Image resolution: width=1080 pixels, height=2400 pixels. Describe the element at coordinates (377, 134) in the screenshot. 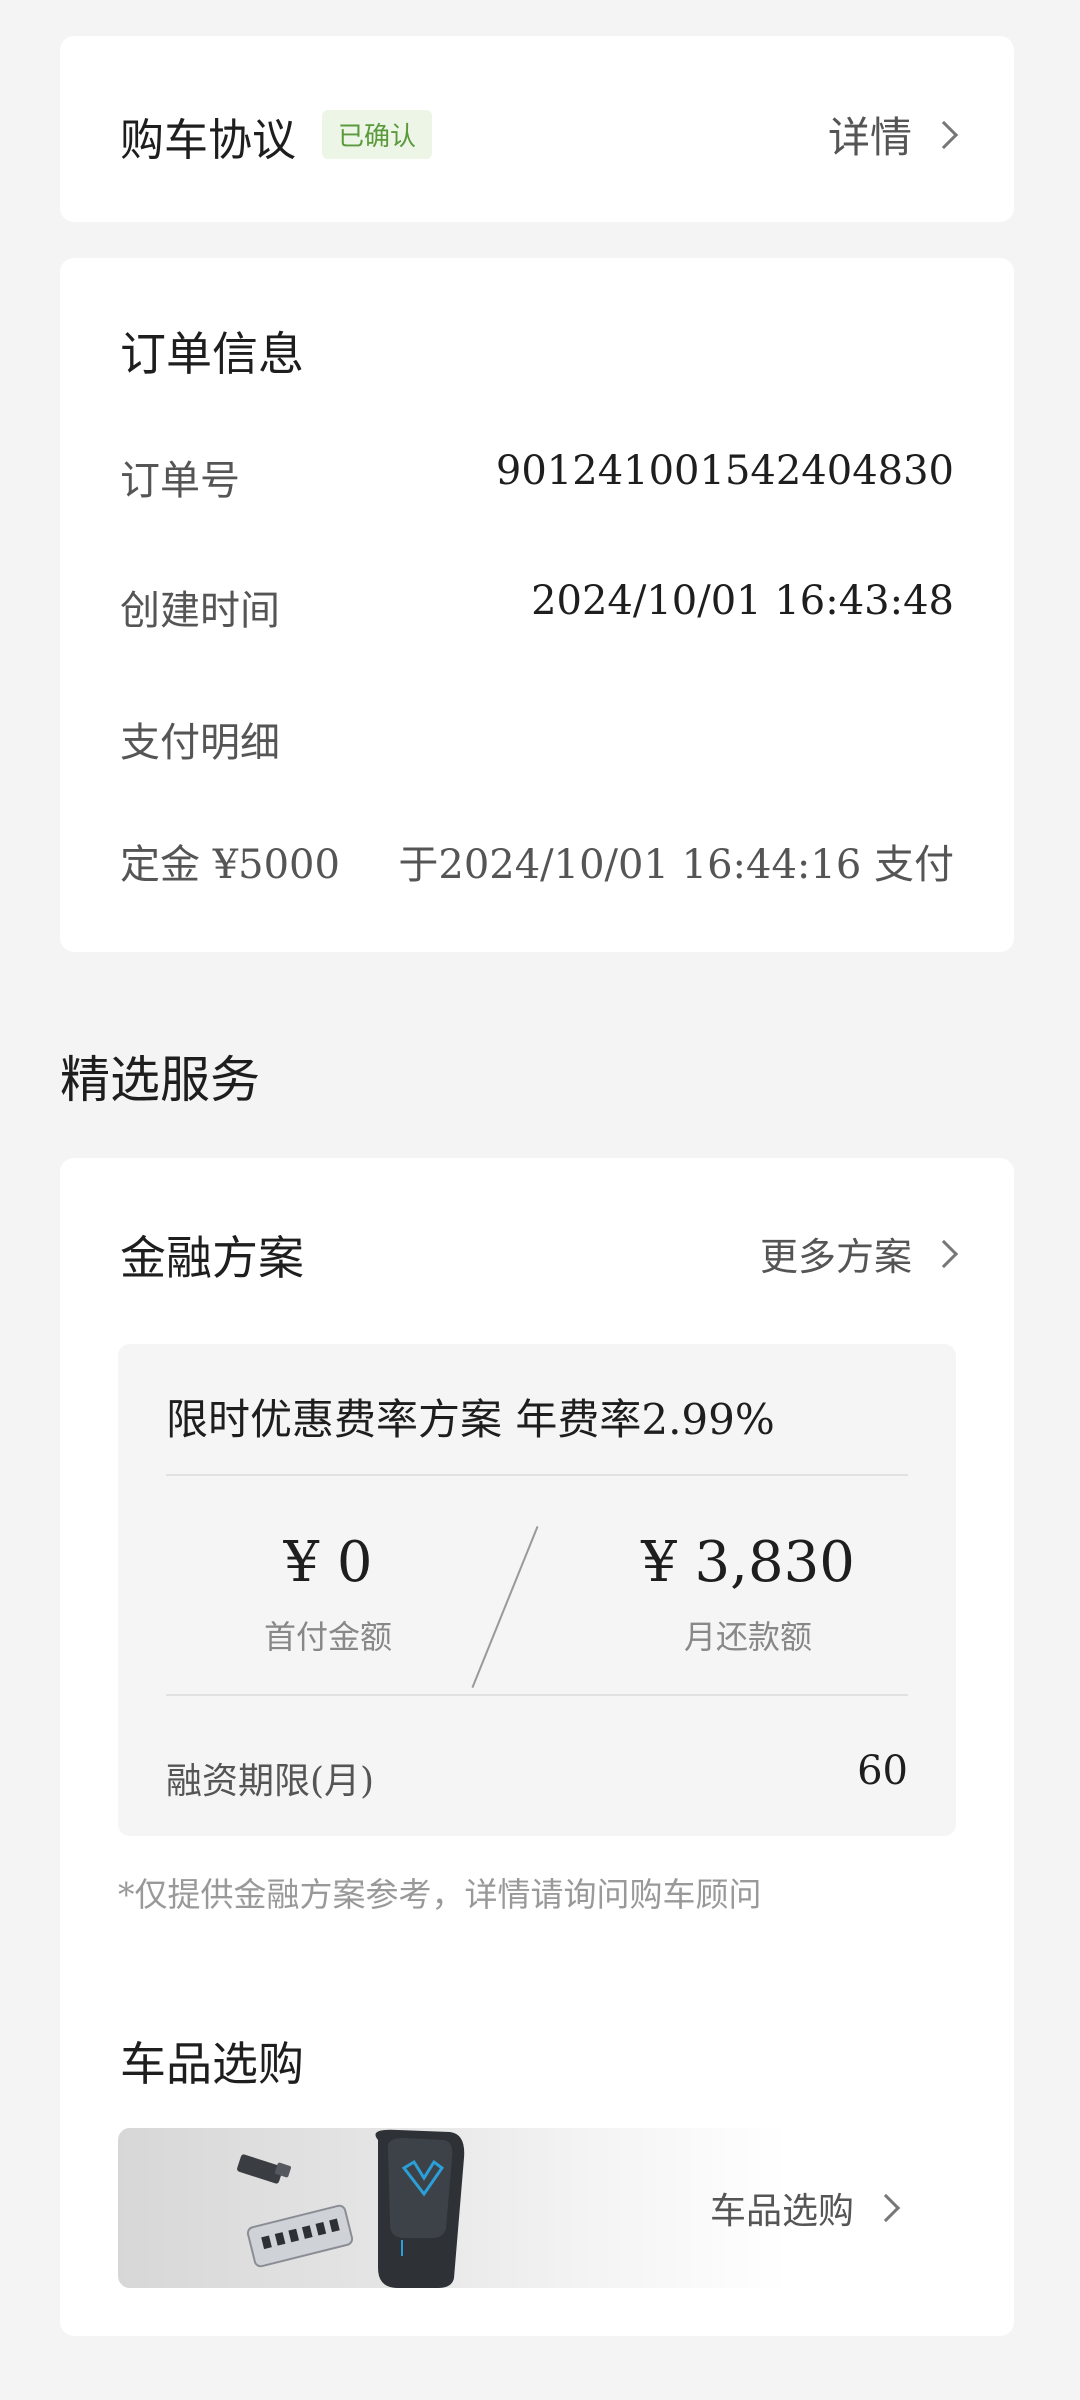

I see `confirmed-badge: 已确认` at that location.